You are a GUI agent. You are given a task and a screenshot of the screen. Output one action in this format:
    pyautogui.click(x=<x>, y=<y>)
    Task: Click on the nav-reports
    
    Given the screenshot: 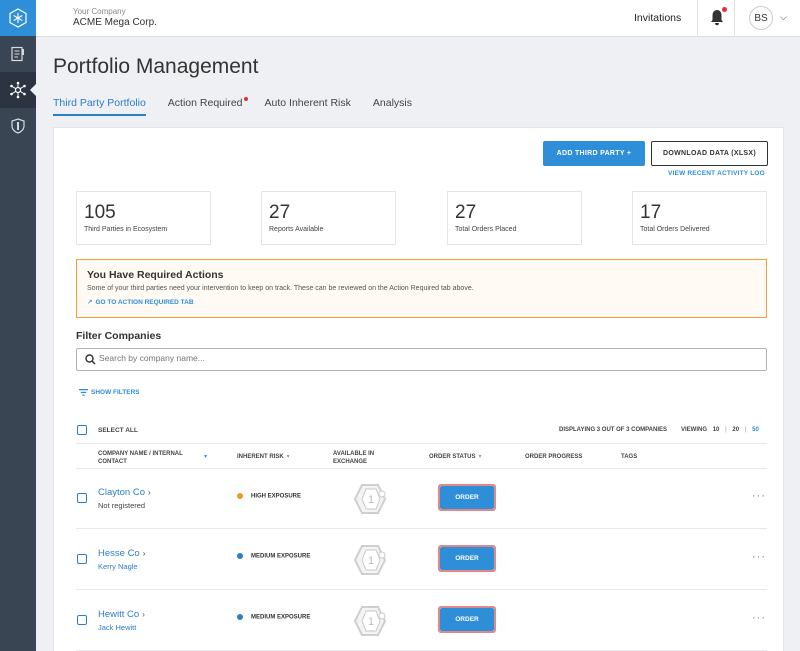 What is the action you would take?
    pyautogui.click(x=18, y=54)
    